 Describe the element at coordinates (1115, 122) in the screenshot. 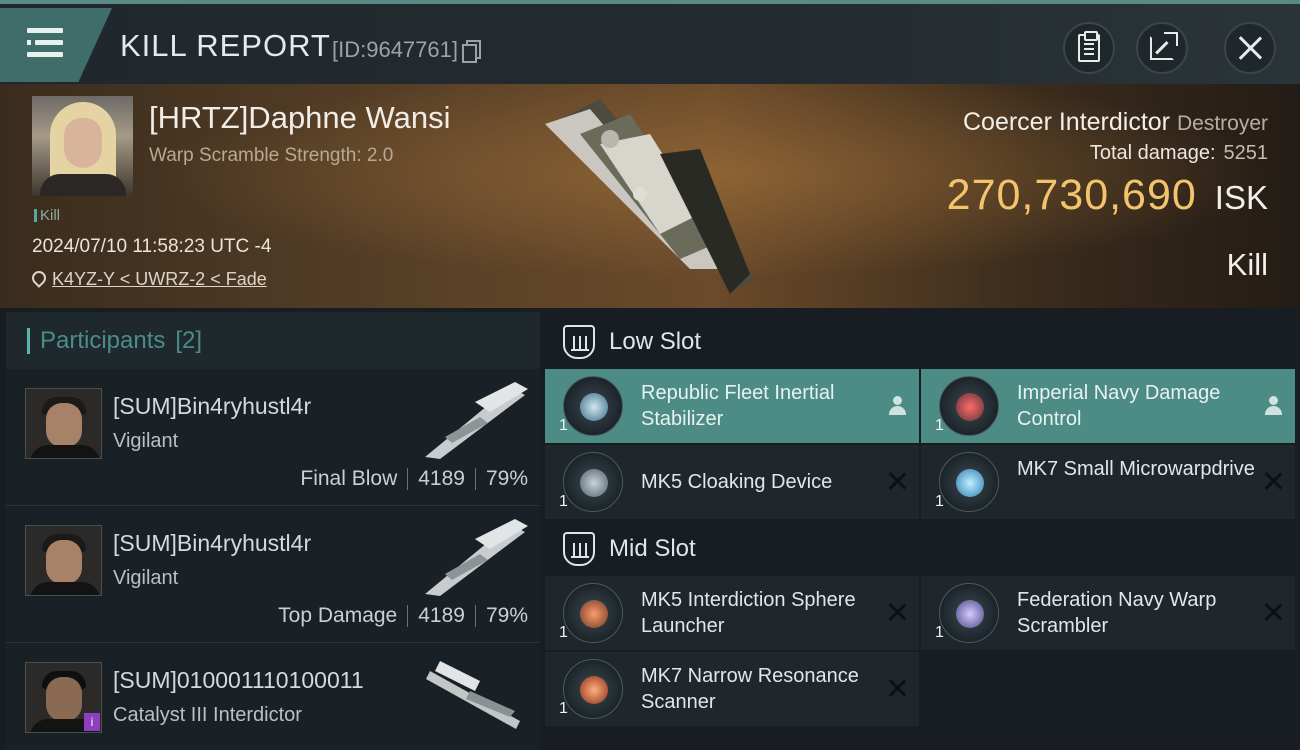

I see `victim-ship-name: Coercer Interdictor Destroyer` at that location.